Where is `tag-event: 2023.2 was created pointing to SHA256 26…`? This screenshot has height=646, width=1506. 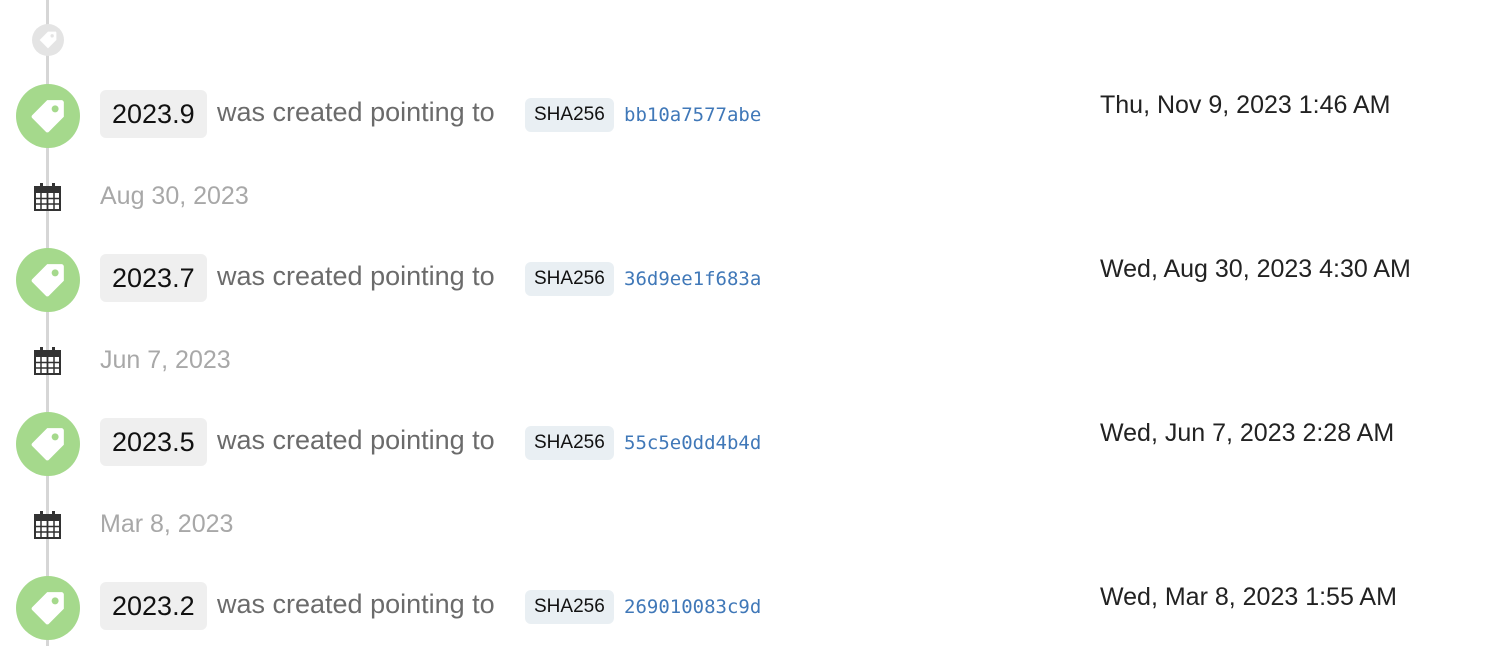 tag-event: 2023.2 was created pointing to SHA256 26… is located at coordinates (753, 608).